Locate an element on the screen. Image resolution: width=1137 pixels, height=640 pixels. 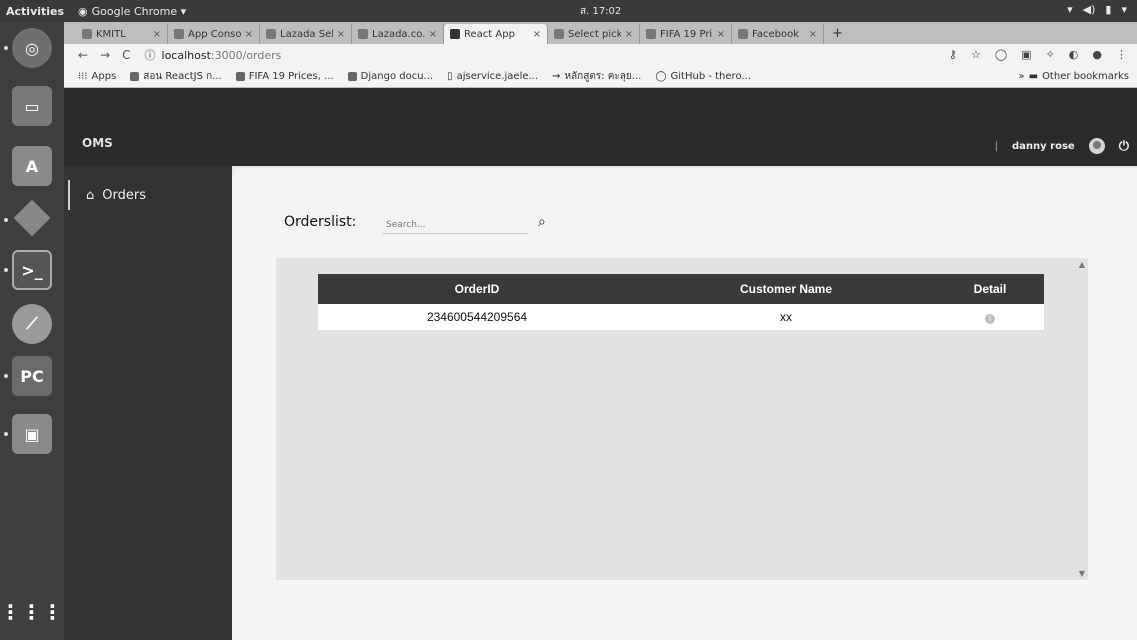
bookmark-apps: ⁝⁝⁝ Apps is located at coordinates (97, 76).